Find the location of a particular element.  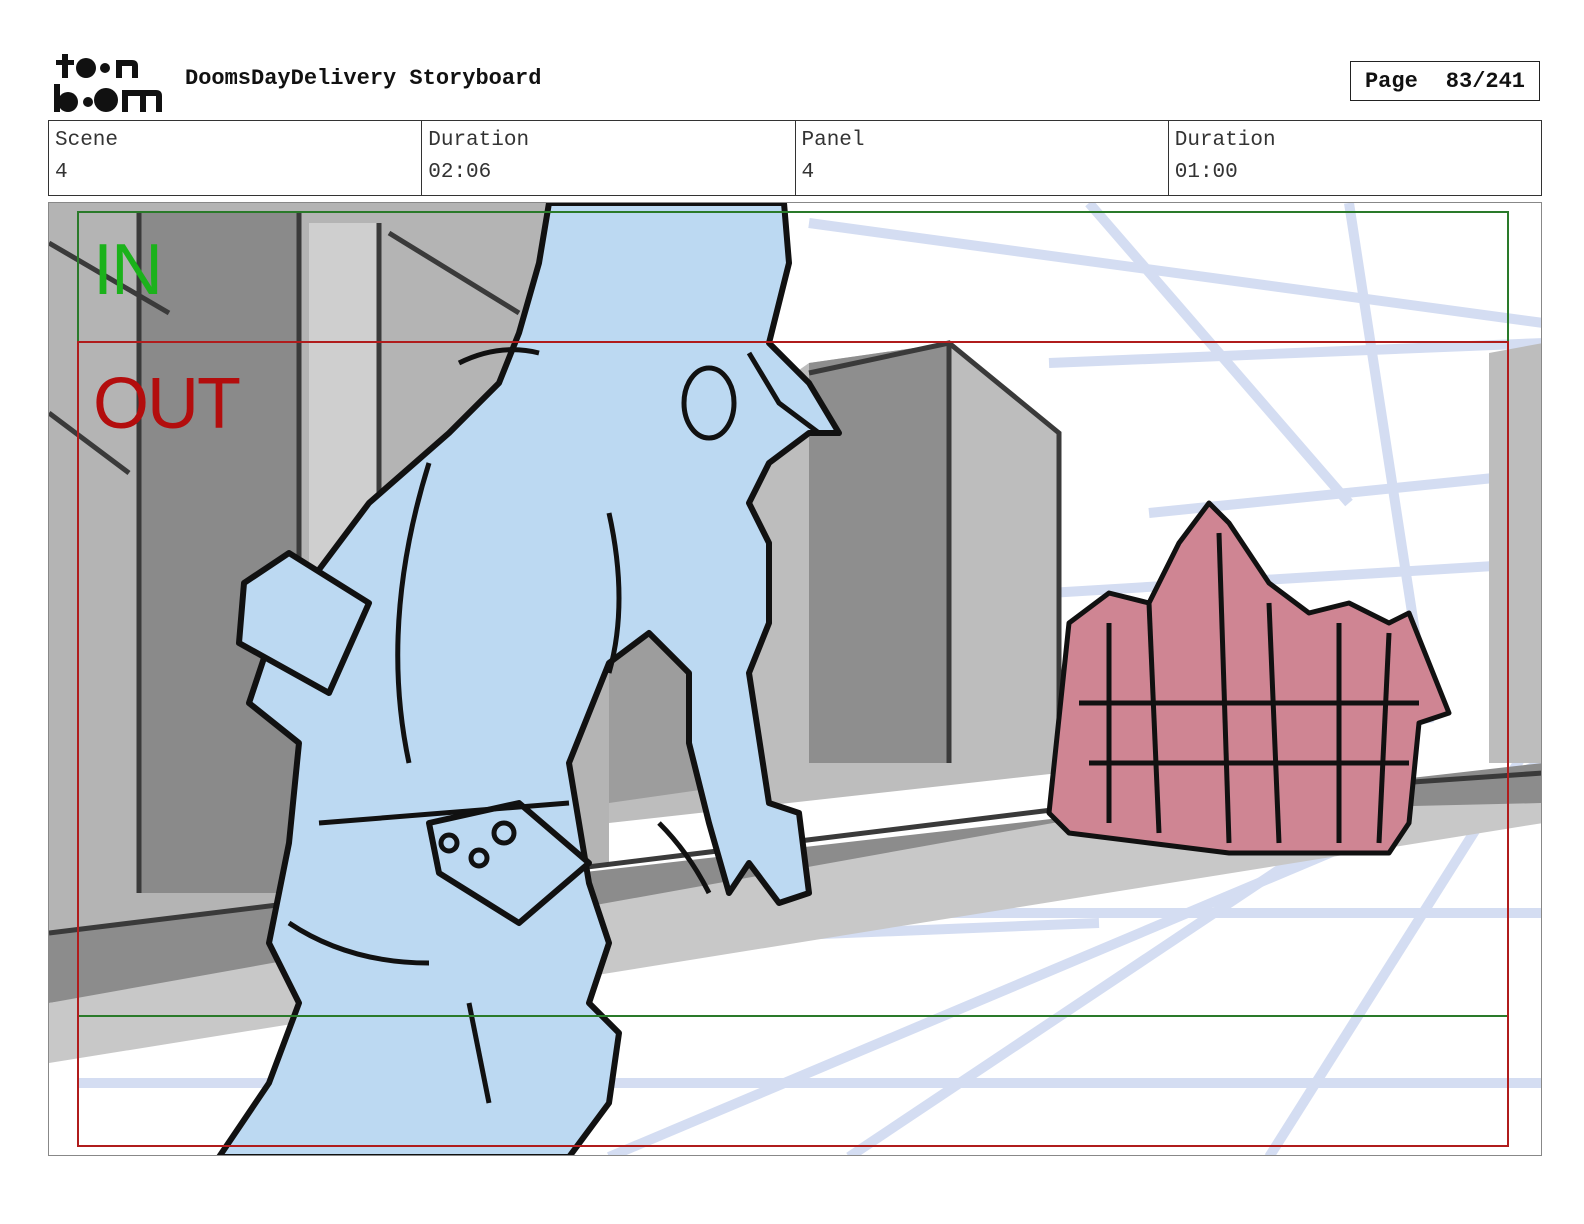

page-label: Page is located at coordinates (1391, 81).